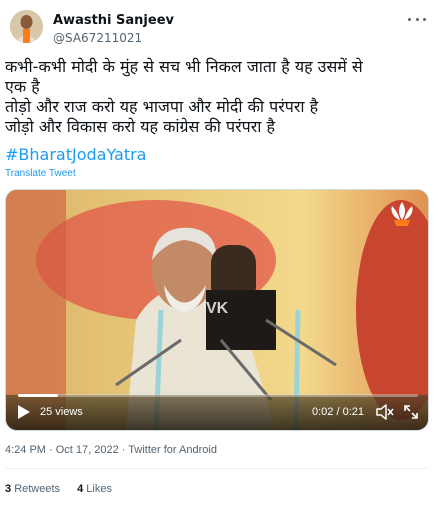 The width and height of the screenshot is (438, 505). Describe the element at coordinates (338, 412) in the screenshot. I see `video-time: 0:02 / 0:21` at that location.